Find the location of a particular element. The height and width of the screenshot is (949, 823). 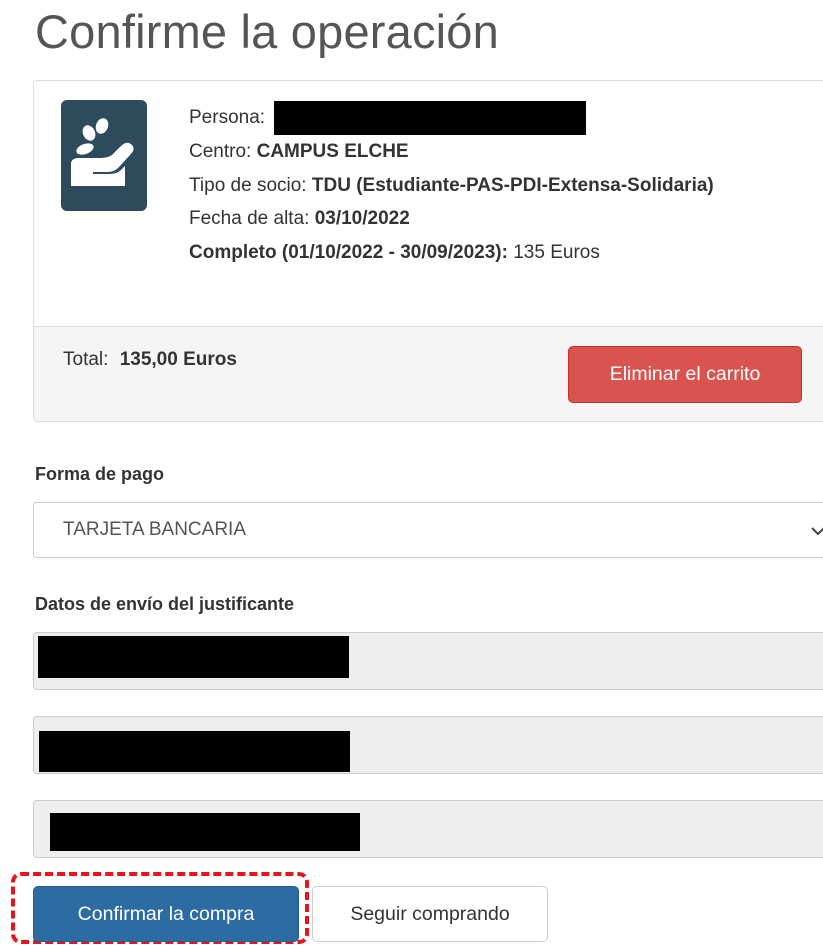

periodo-value: 135 Euros is located at coordinates (556, 252).